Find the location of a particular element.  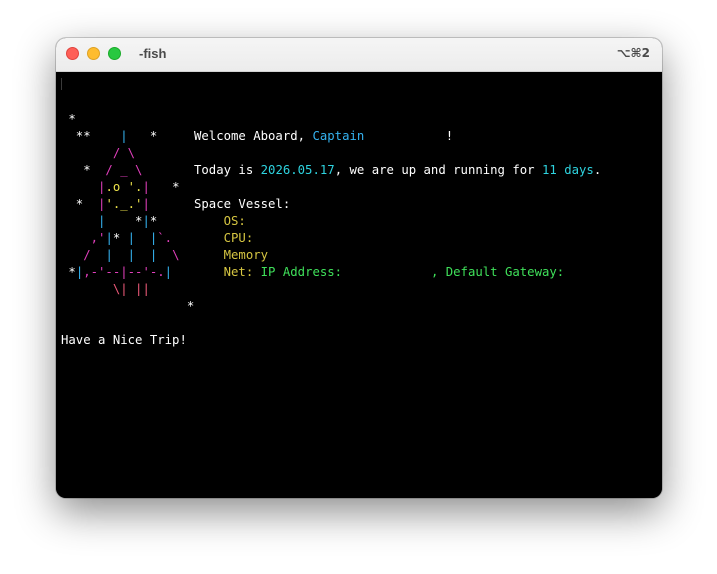

window-shortcut: ⌥⌘2 is located at coordinates (633, 53).